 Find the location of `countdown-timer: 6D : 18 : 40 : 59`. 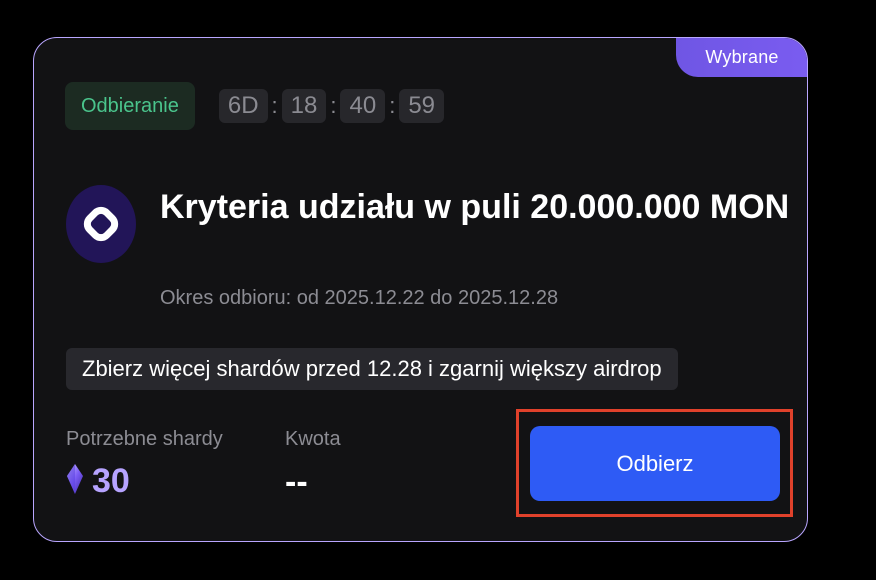

countdown-timer: 6D : 18 : 40 : 59 is located at coordinates (331, 106).